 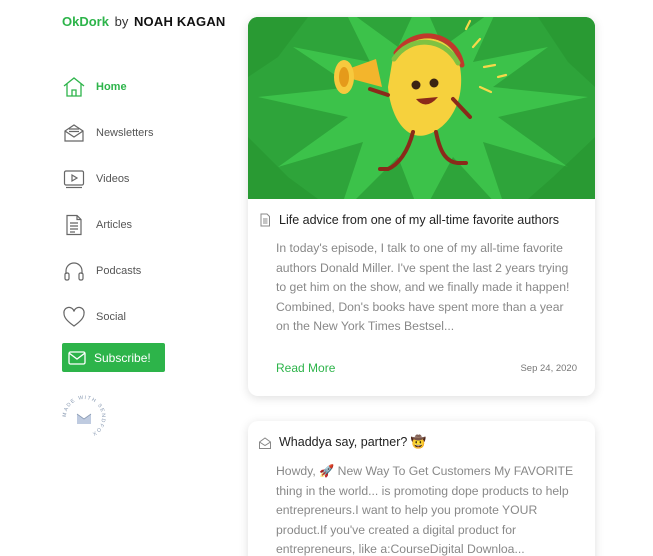 I want to click on sendfox-badge-icon: MADE WITH SENDFOX, so click(x=84, y=416).